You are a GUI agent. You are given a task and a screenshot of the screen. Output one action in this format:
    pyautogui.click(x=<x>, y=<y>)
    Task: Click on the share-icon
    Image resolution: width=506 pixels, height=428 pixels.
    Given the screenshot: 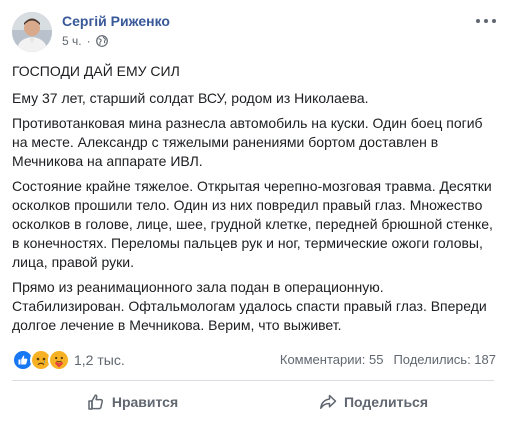 What is the action you would take?
    pyautogui.click(x=328, y=401)
    